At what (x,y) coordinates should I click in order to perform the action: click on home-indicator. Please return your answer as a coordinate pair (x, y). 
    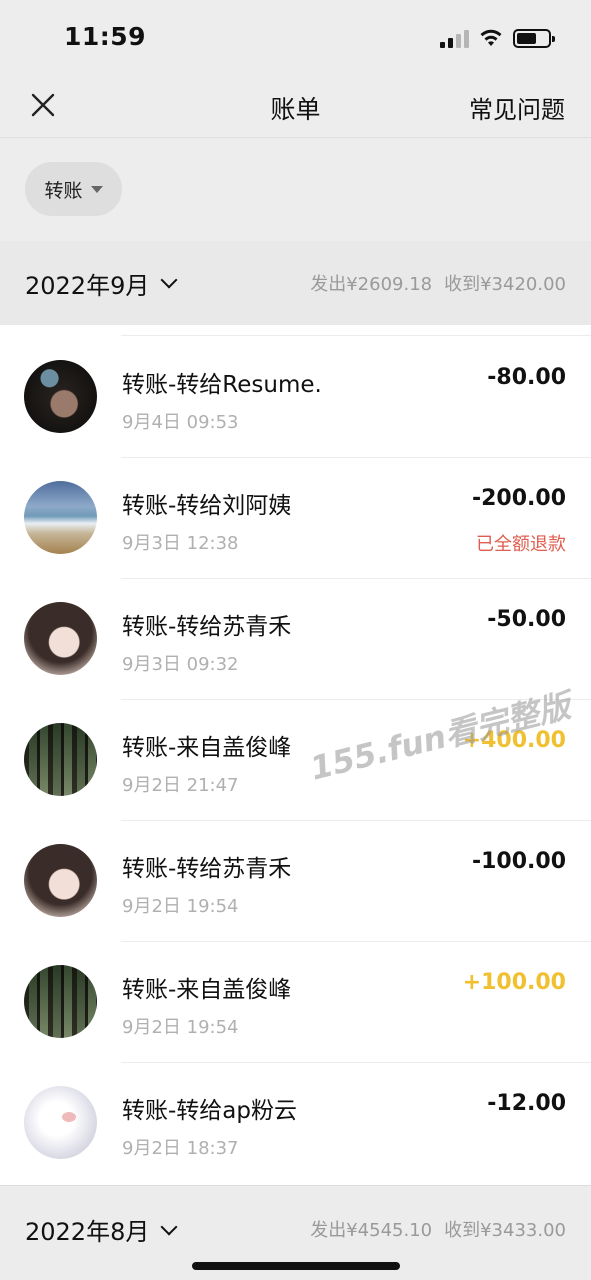
    Looking at the image, I should click on (296, 1266).